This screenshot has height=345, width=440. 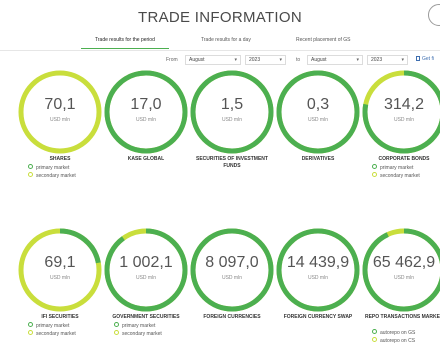 What do you see at coordinates (146, 317) in the screenshot?
I see `market-name: GOVERNMENT SECURITIES` at bounding box center [146, 317].